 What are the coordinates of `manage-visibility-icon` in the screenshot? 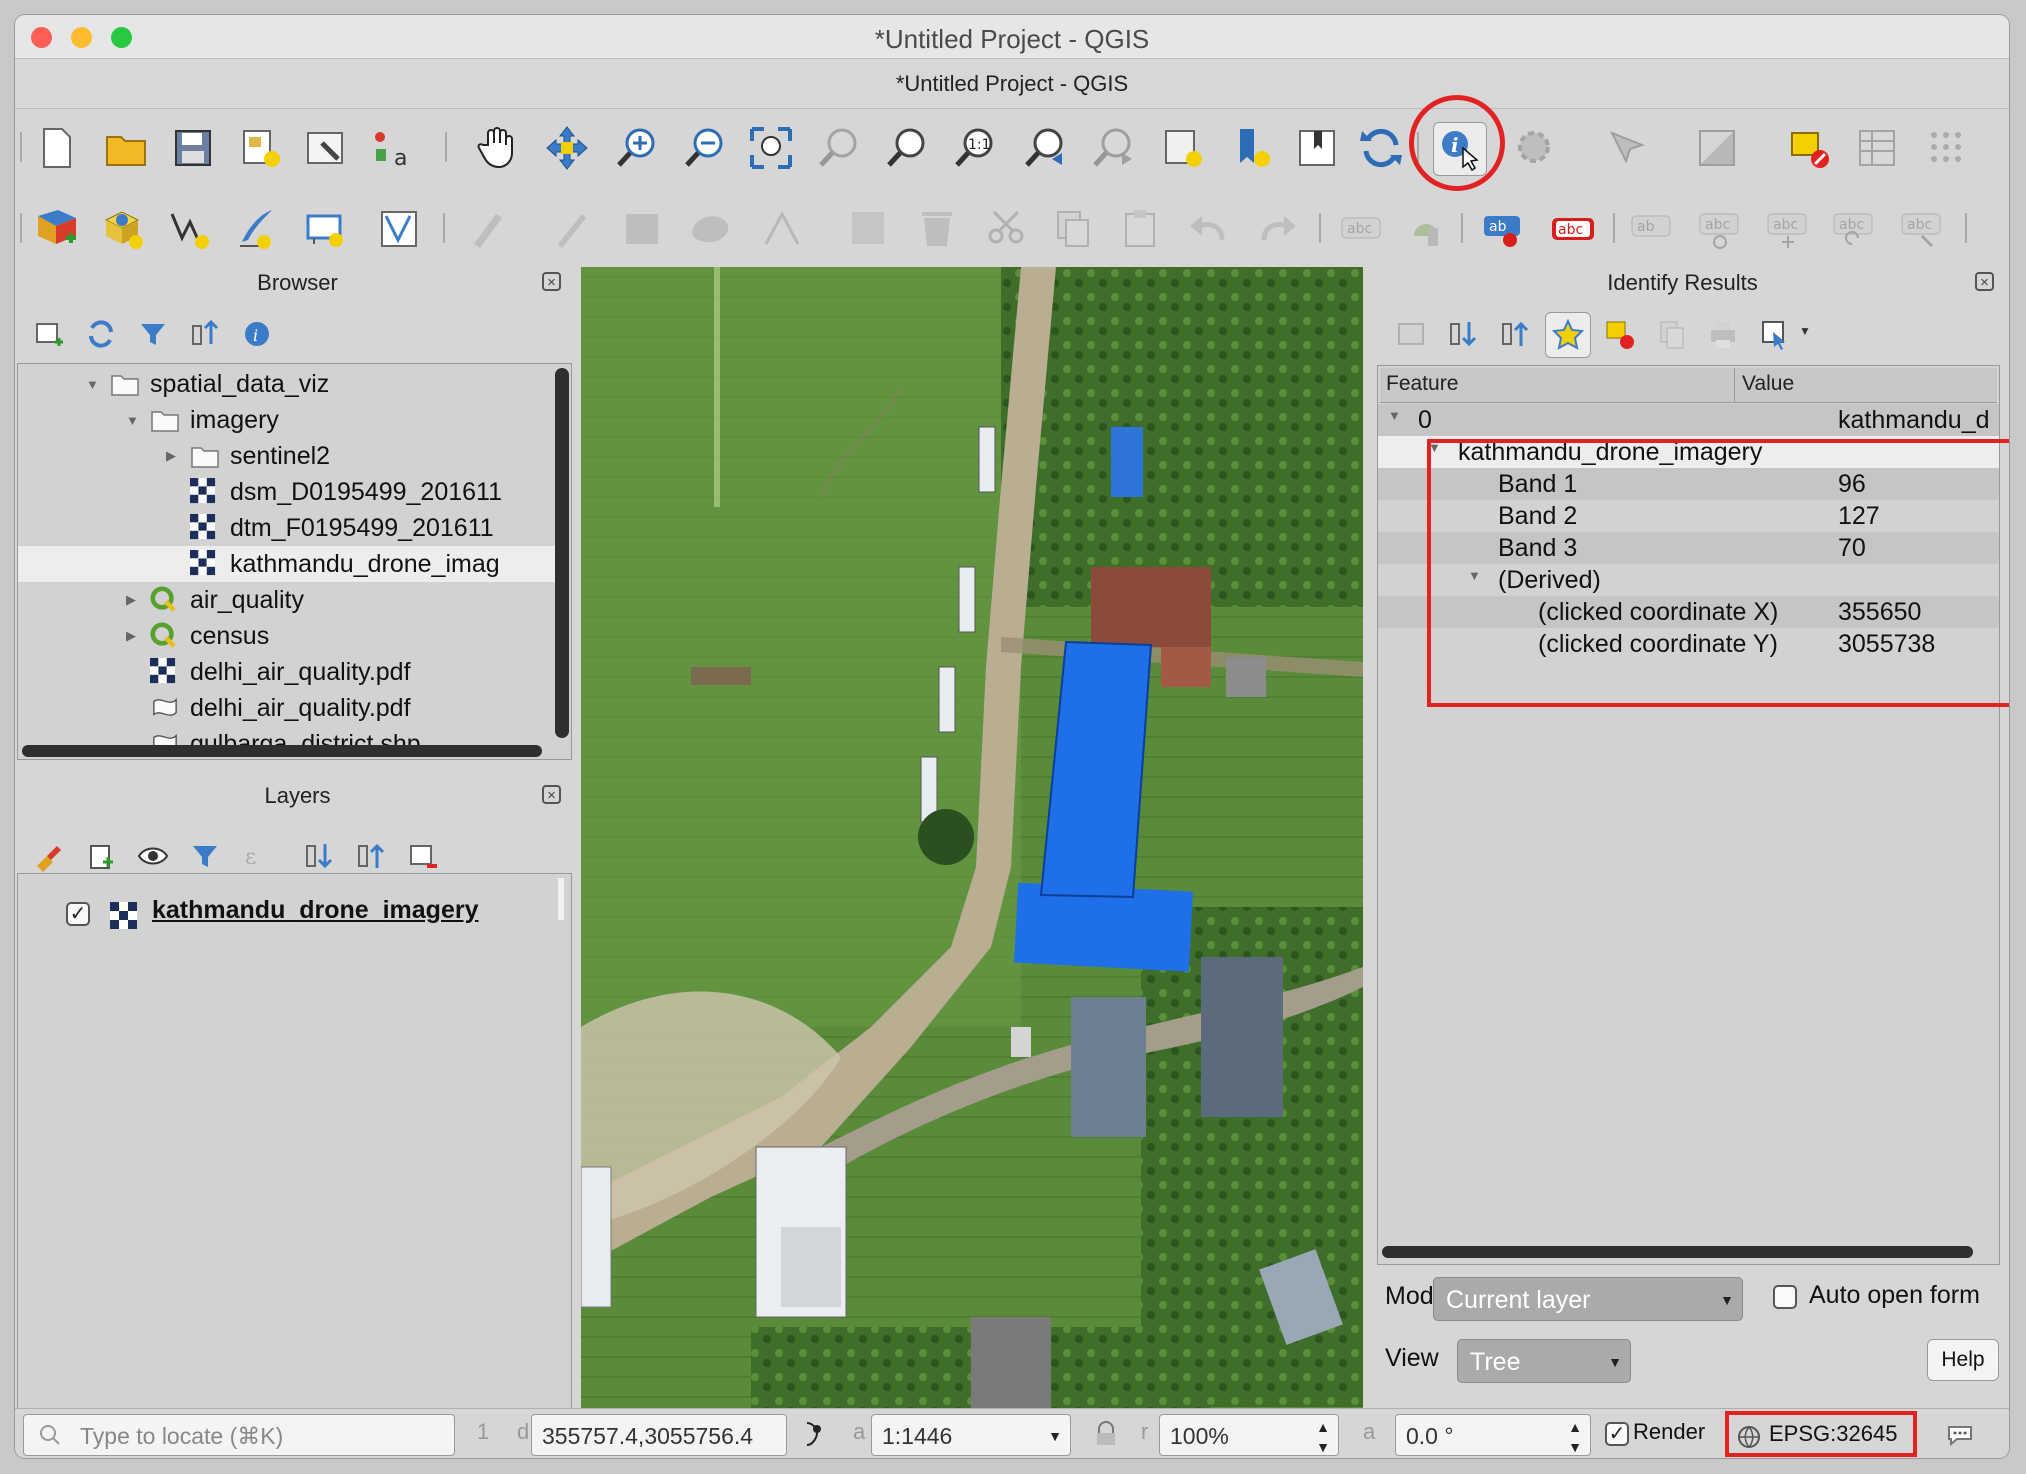 It's located at (153, 856).